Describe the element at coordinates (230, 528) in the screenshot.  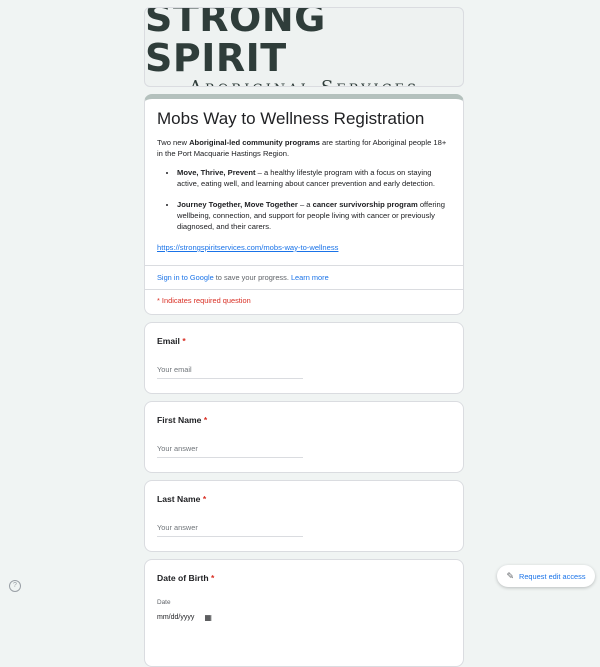
I see `last-name-input` at that location.